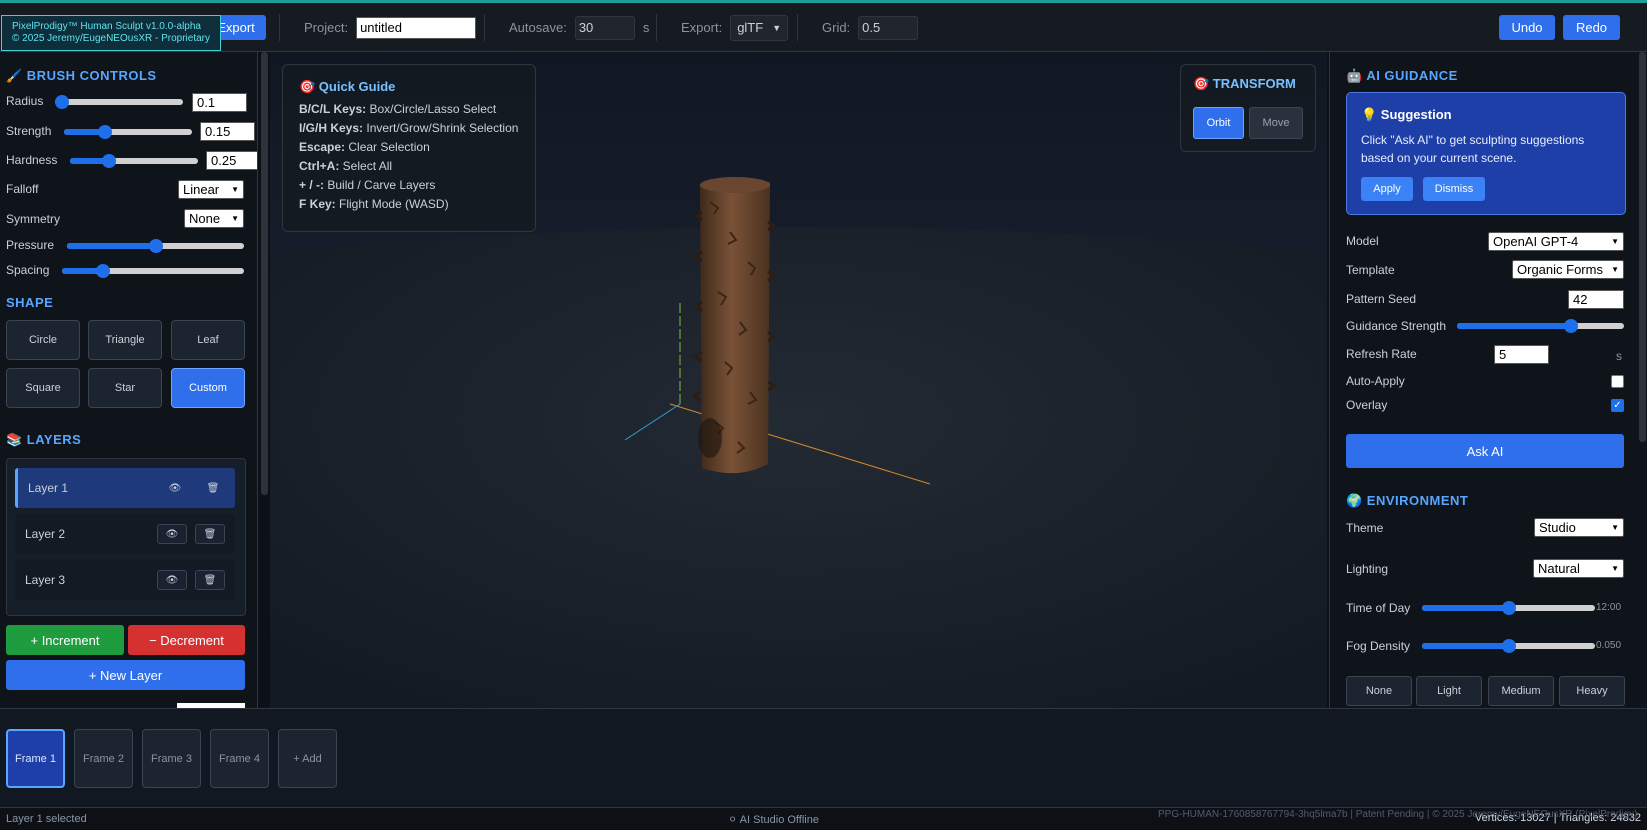 Image resolution: width=1647 pixels, height=830 pixels. What do you see at coordinates (1402, 75) in the screenshot?
I see `ai-guidance-heading: 🤖 AI GUIDANCE` at bounding box center [1402, 75].